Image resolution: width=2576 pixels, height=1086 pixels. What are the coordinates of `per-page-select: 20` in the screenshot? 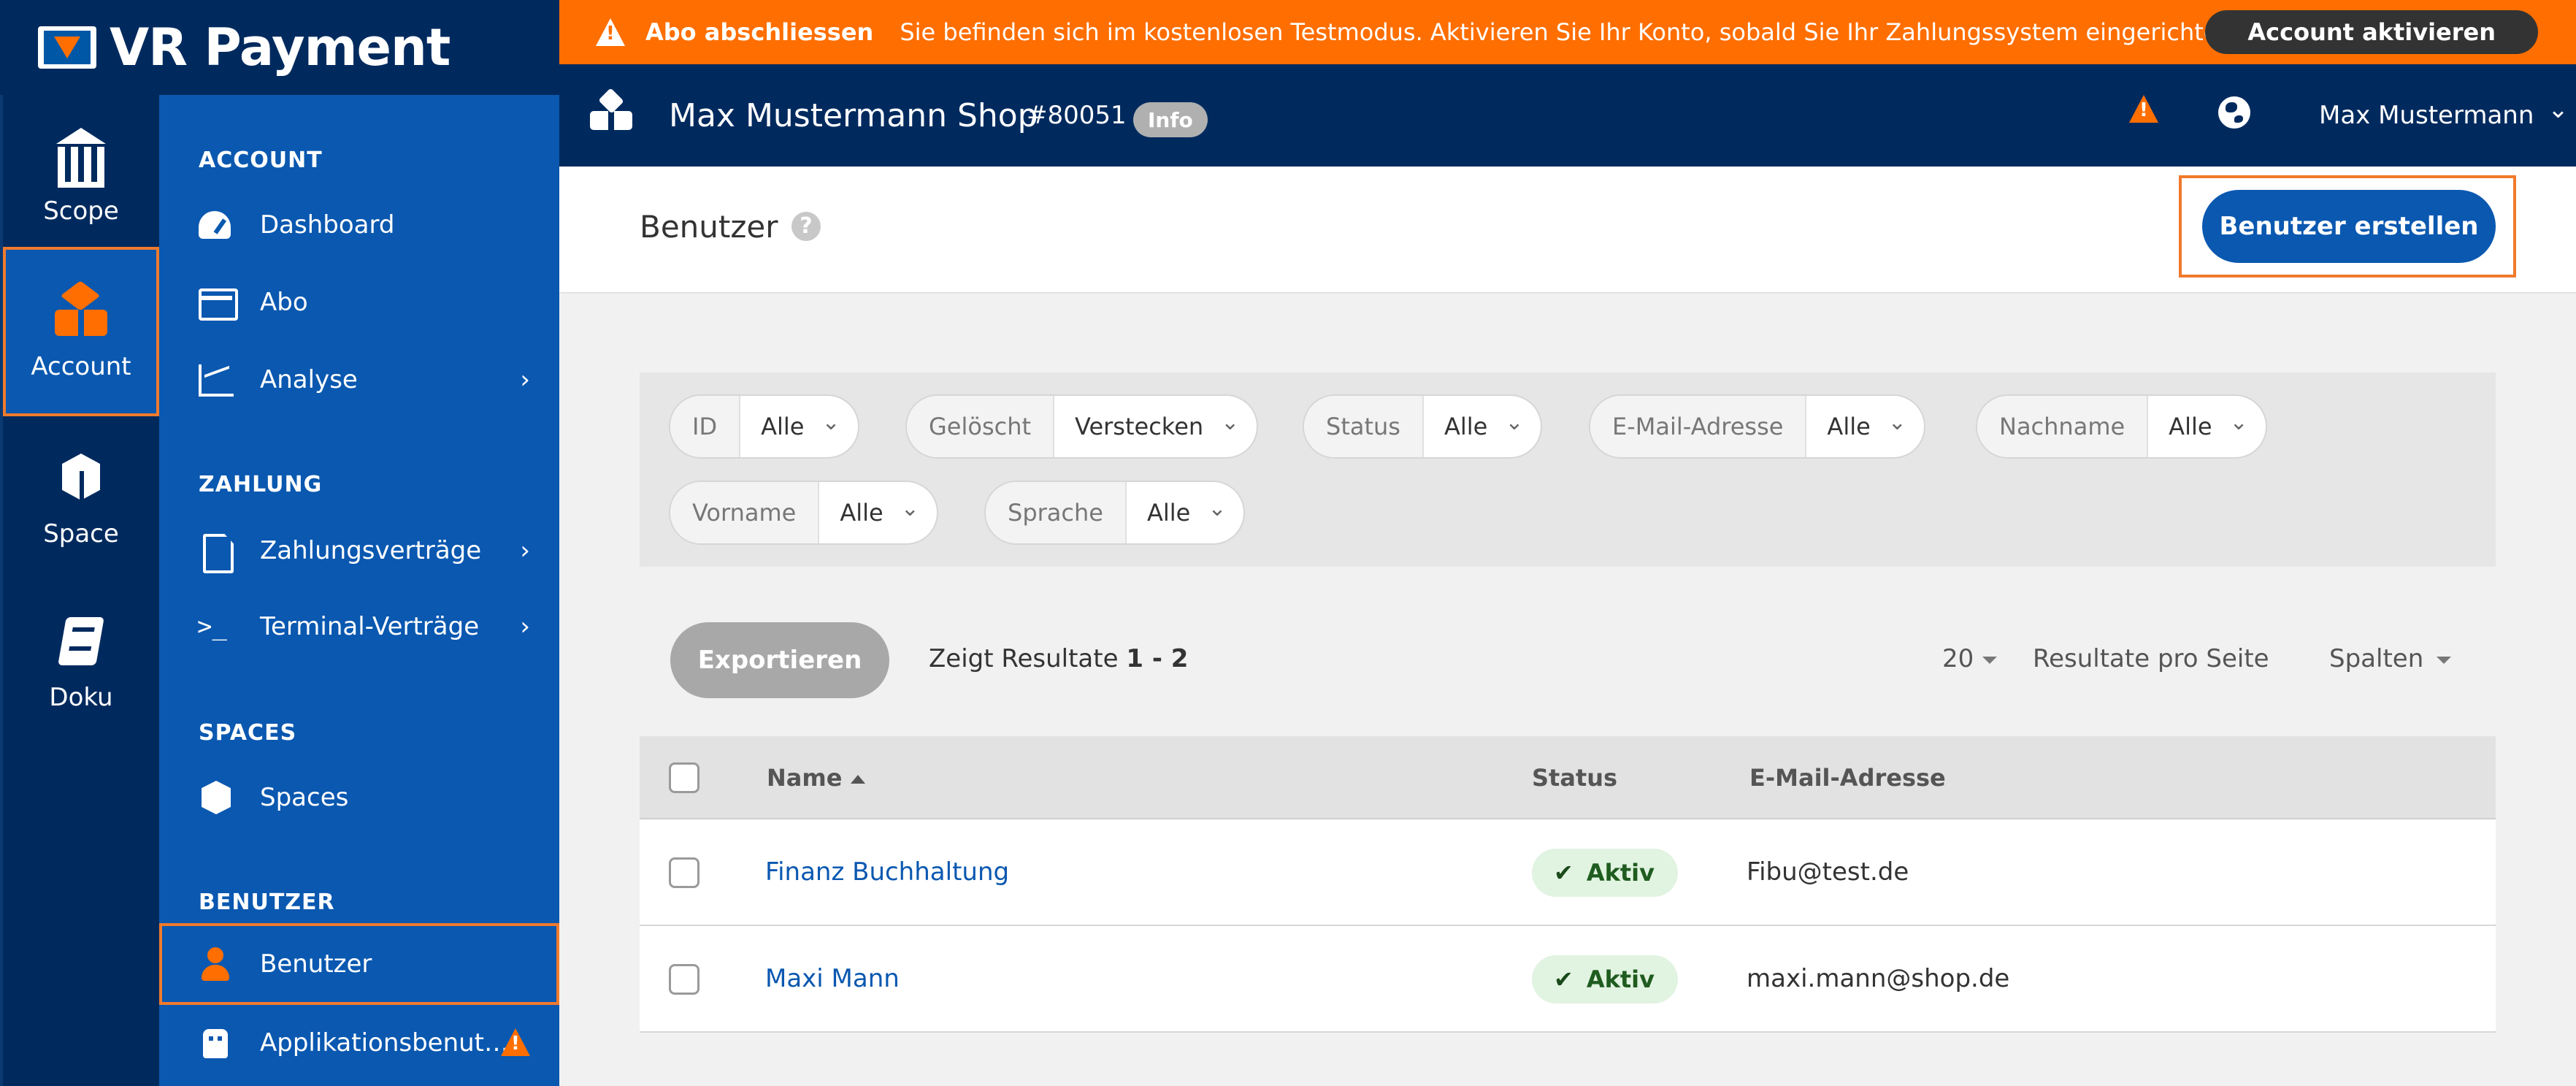 It's located at (1969, 658).